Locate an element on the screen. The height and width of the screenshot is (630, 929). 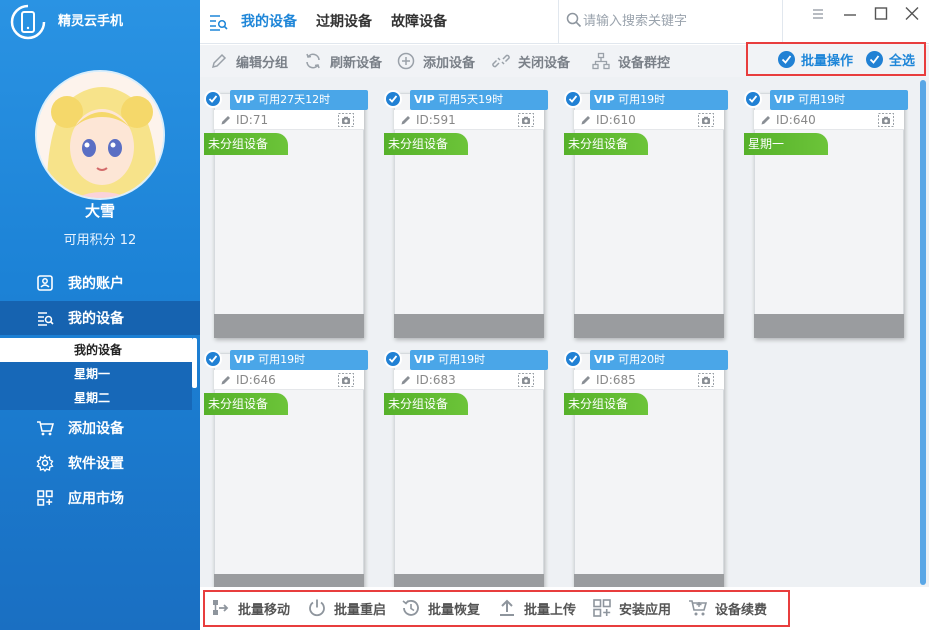
device-grid-scrollbar is located at coordinates (923, 332).